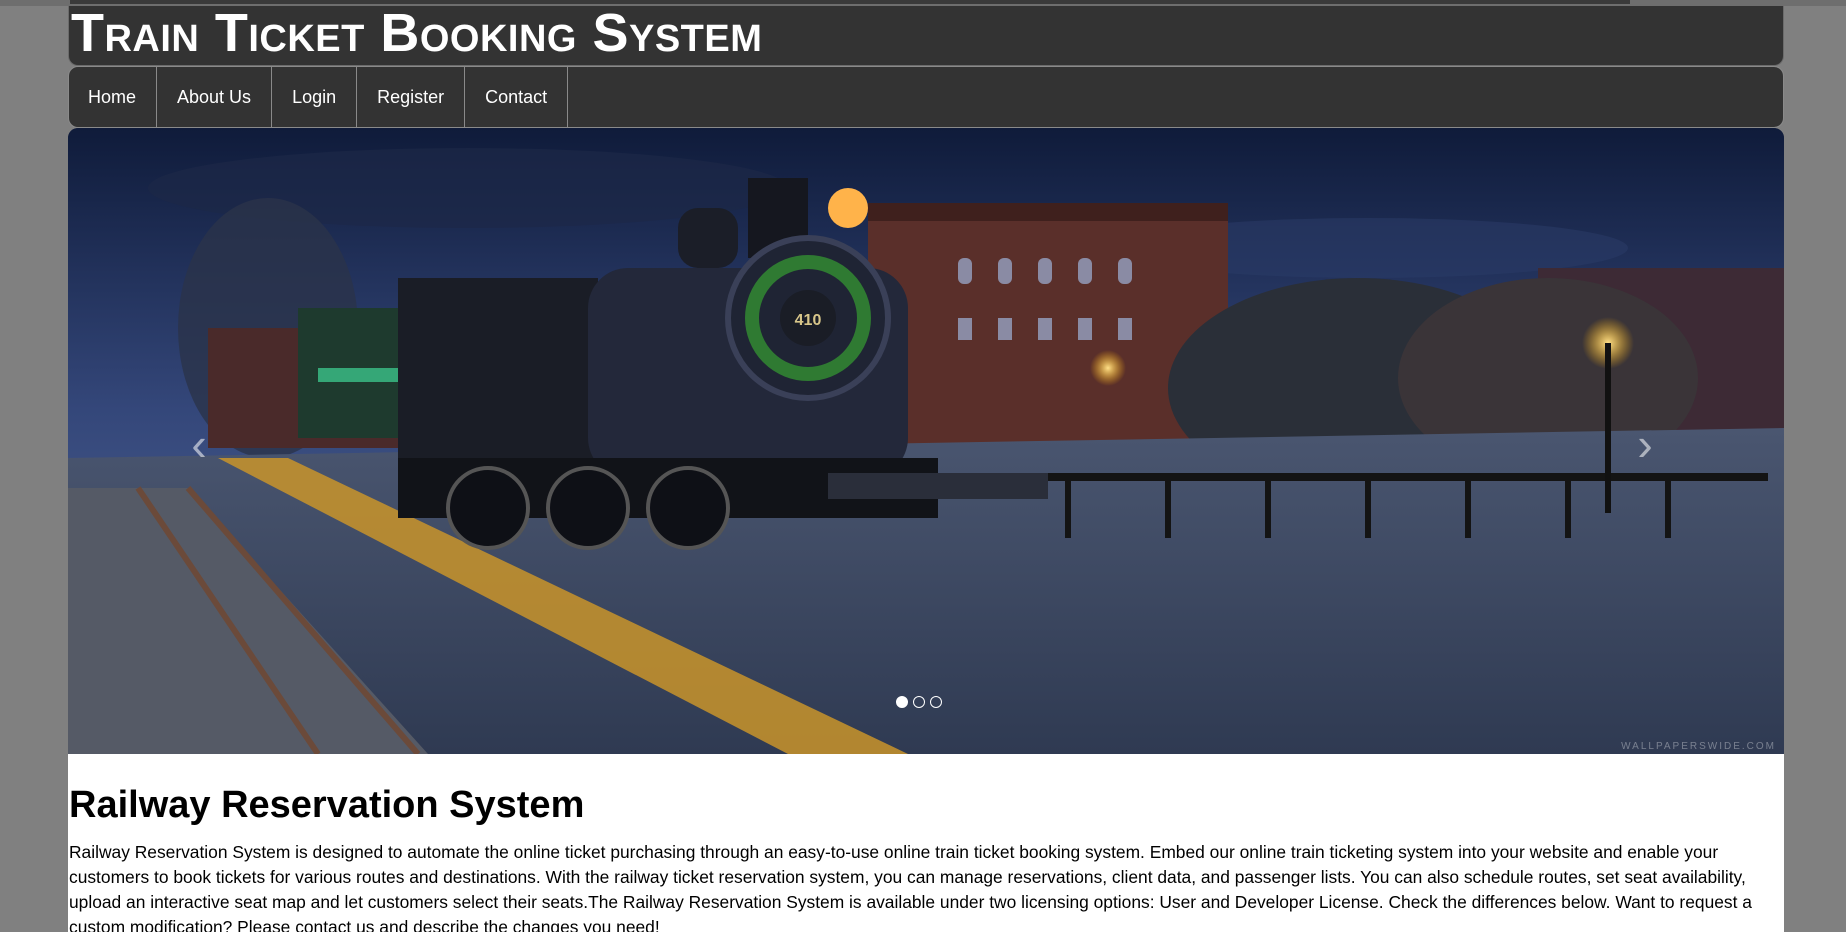 The height and width of the screenshot is (932, 1846). I want to click on slider-next-chevron-right-icon: ›, so click(1645, 444).